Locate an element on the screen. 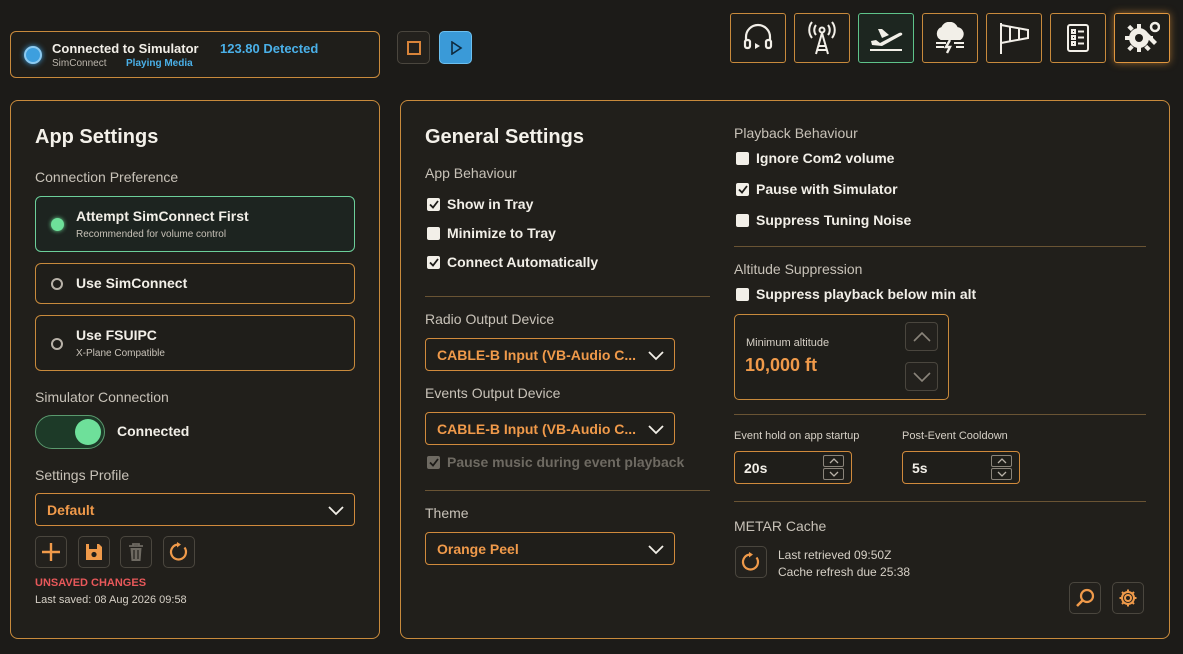 The image size is (1183, 654). metar-settings-button is located at coordinates (1128, 598).